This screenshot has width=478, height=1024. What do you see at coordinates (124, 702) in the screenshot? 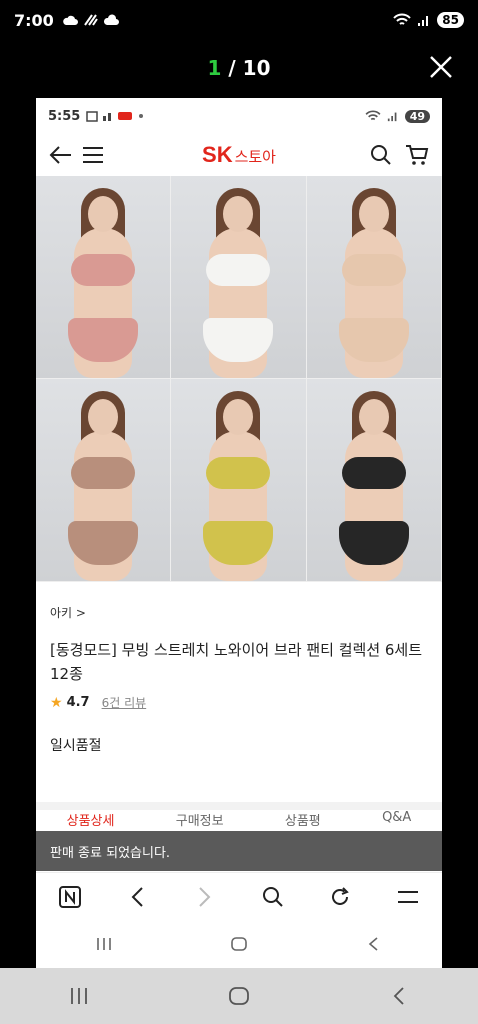
I see `review-count-link: 6건 리뷰` at bounding box center [124, 702].